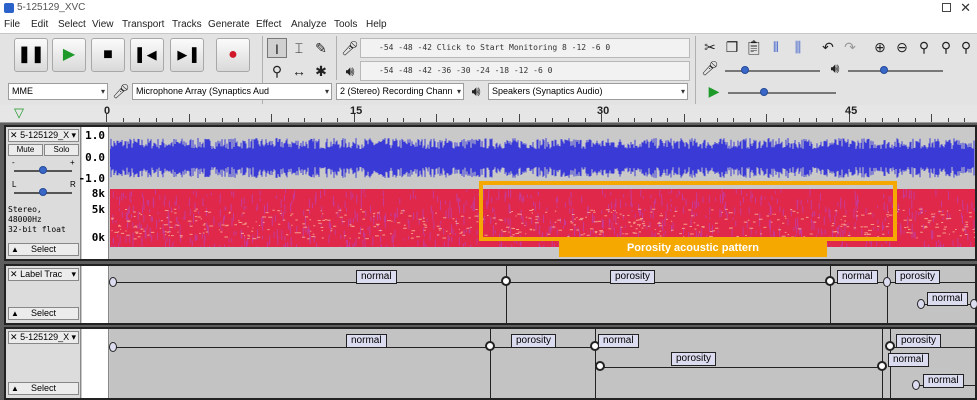 The width and height of the screenshot is (977, 400). Describe the element at coordinates (776, 47) in the screenshot. I see `trim-audio-icon: ⫴` at that location.